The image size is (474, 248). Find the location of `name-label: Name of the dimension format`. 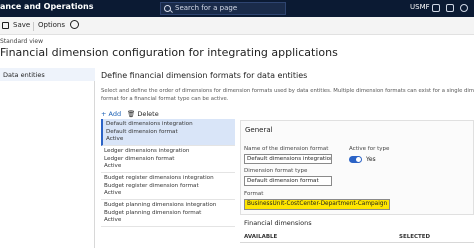

name-label: Name of the dimension format is located at coordinates (286, 149).